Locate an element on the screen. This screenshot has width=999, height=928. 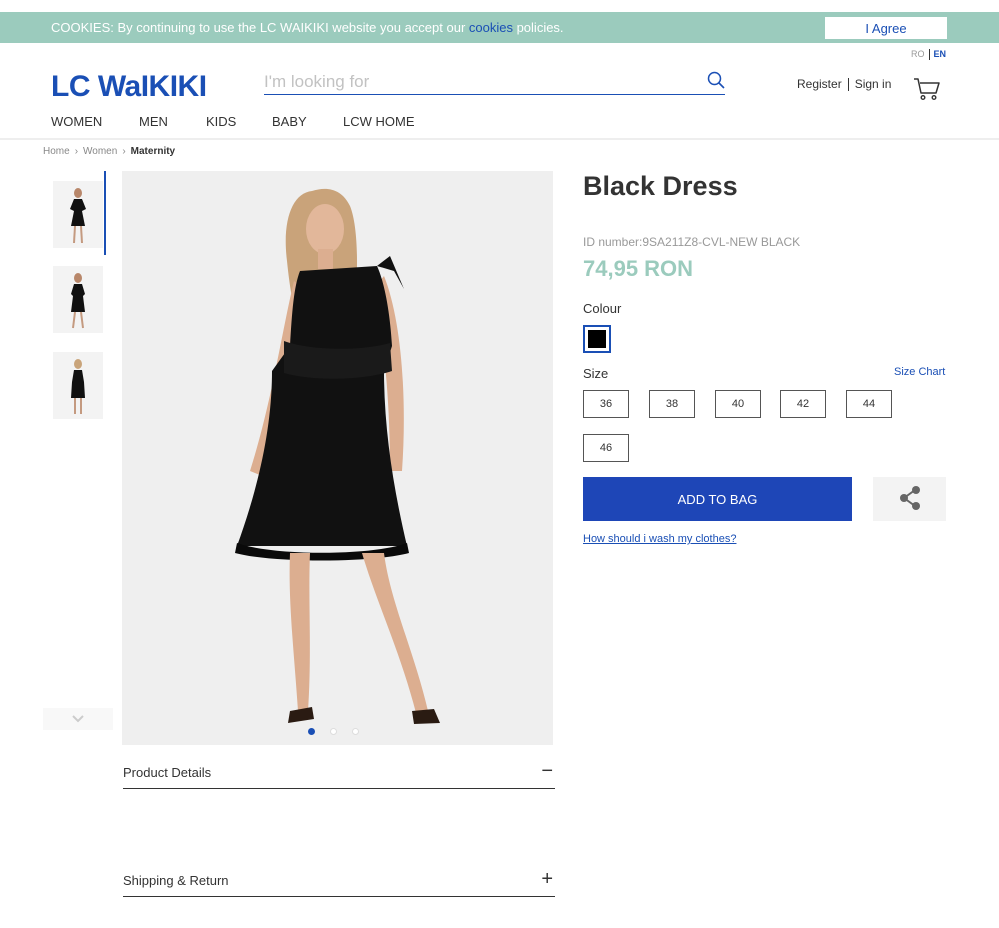
account-links: Register Sign in is located at coordinates (844, 84).